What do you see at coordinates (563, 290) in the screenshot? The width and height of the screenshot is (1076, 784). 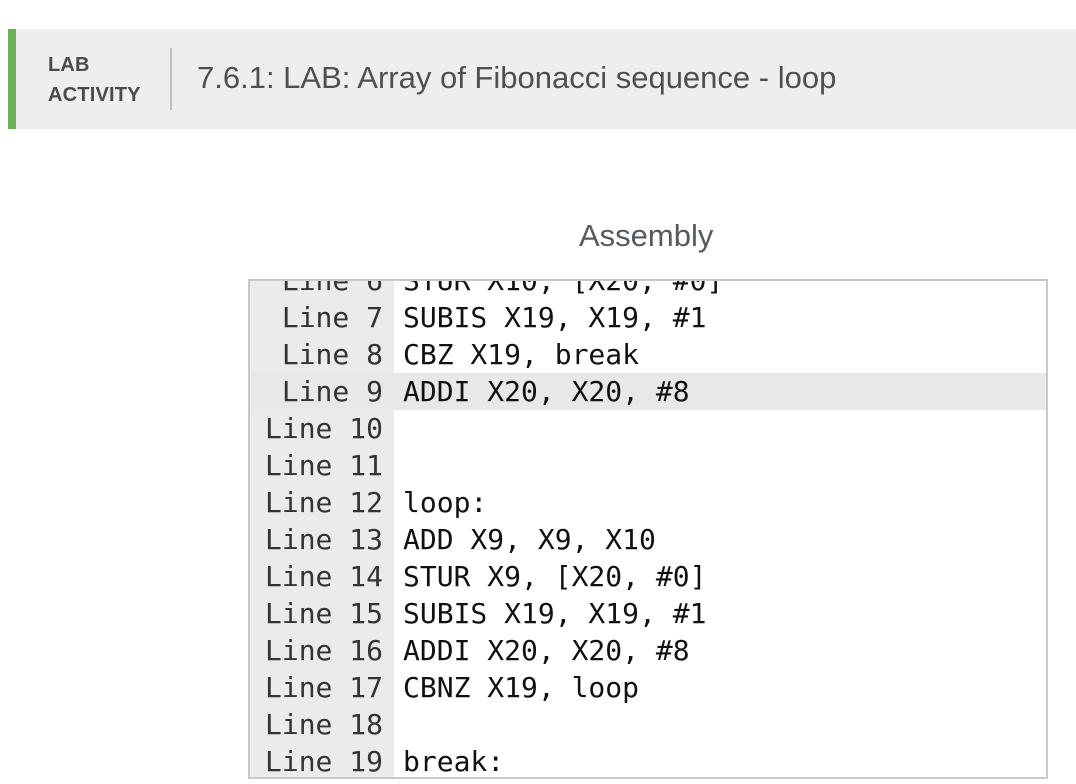 I see `line-code: STUR X10, [X20, #0]` at bounding box center [563, 290].